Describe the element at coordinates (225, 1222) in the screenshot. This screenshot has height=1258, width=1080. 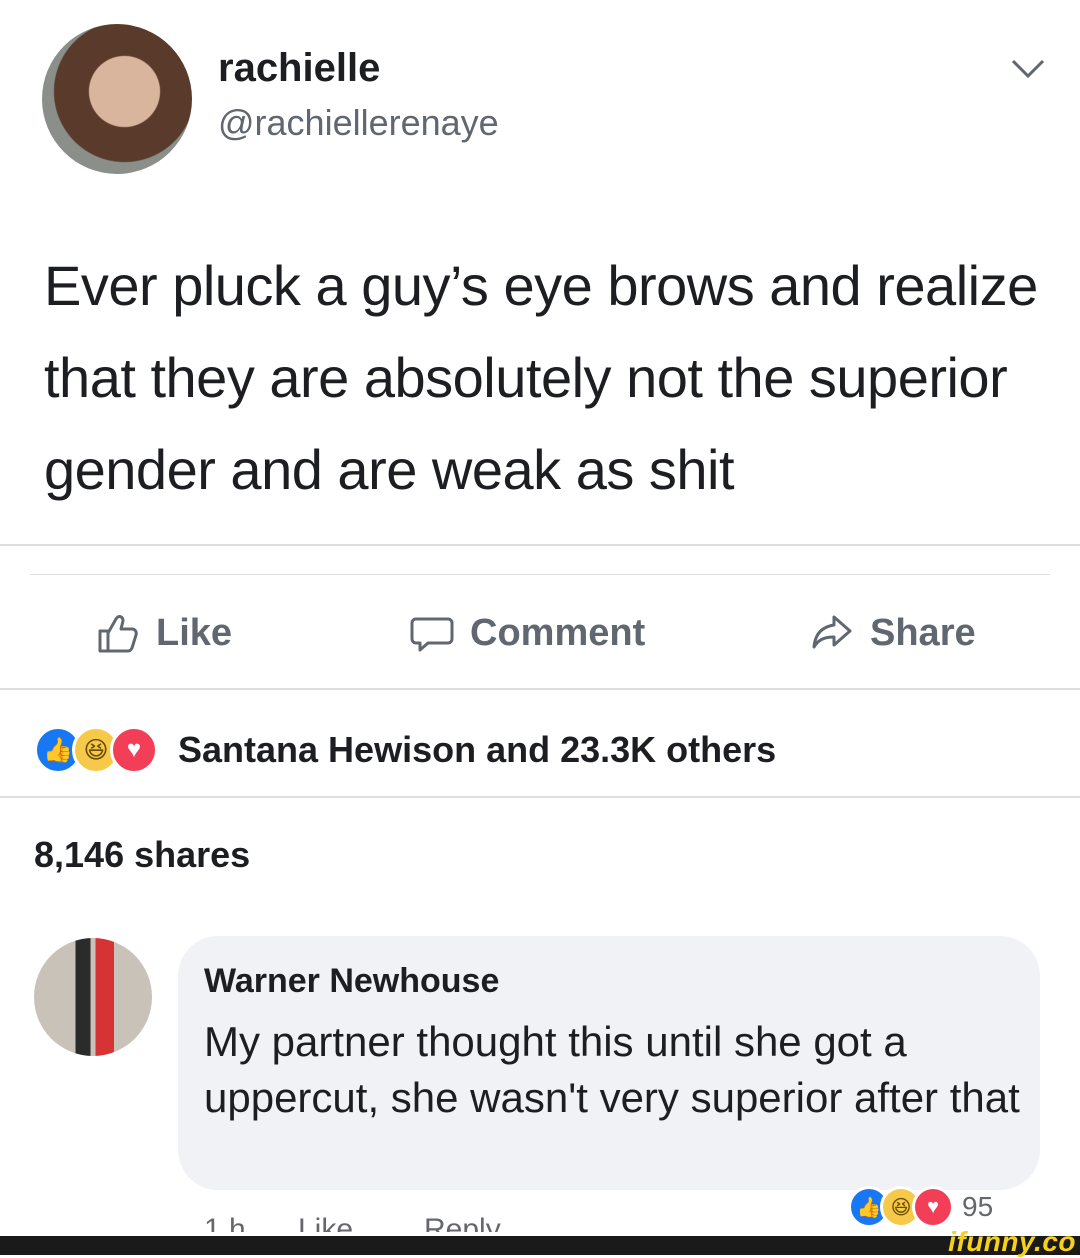
I see `comment-time: 1 h` at that location.